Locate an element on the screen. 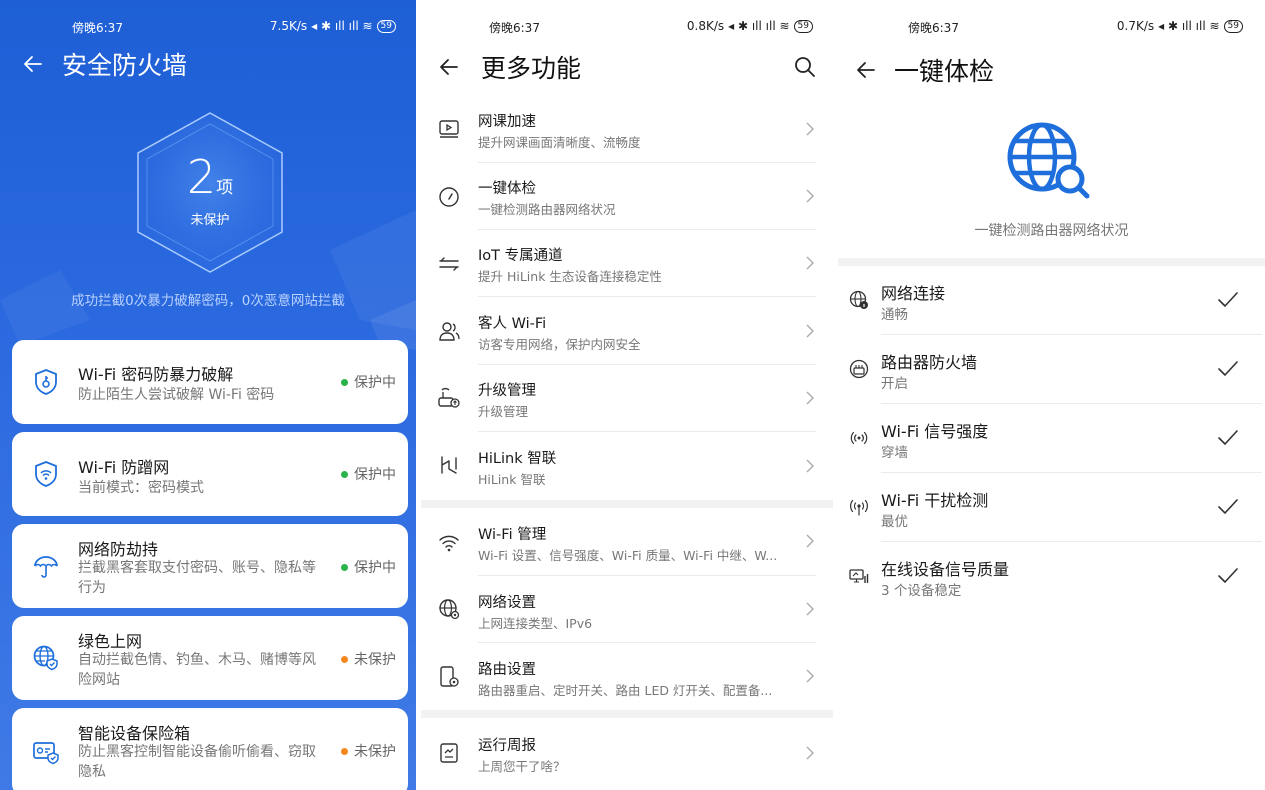 The height and width of the screenshot is (790, 1265). shield-key-icon is located at coordinates (46, 382).